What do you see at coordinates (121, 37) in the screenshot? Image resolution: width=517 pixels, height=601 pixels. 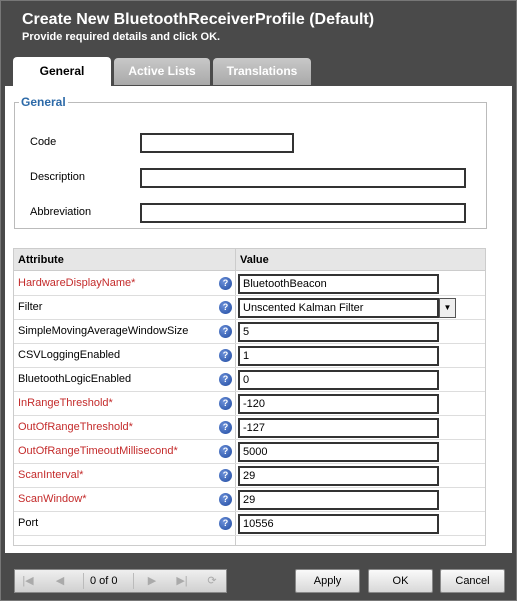 I see `dialog-subtitle: Provide required details and click OK.` at bounding box center [121, 37].